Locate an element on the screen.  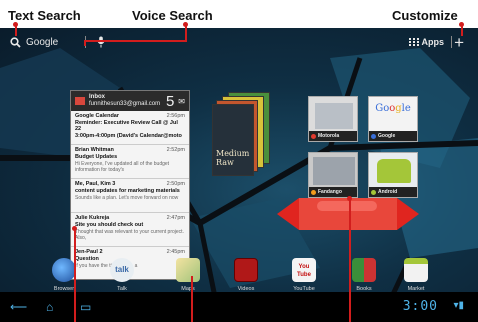
apps-divider is located at coordinates (451, 42).